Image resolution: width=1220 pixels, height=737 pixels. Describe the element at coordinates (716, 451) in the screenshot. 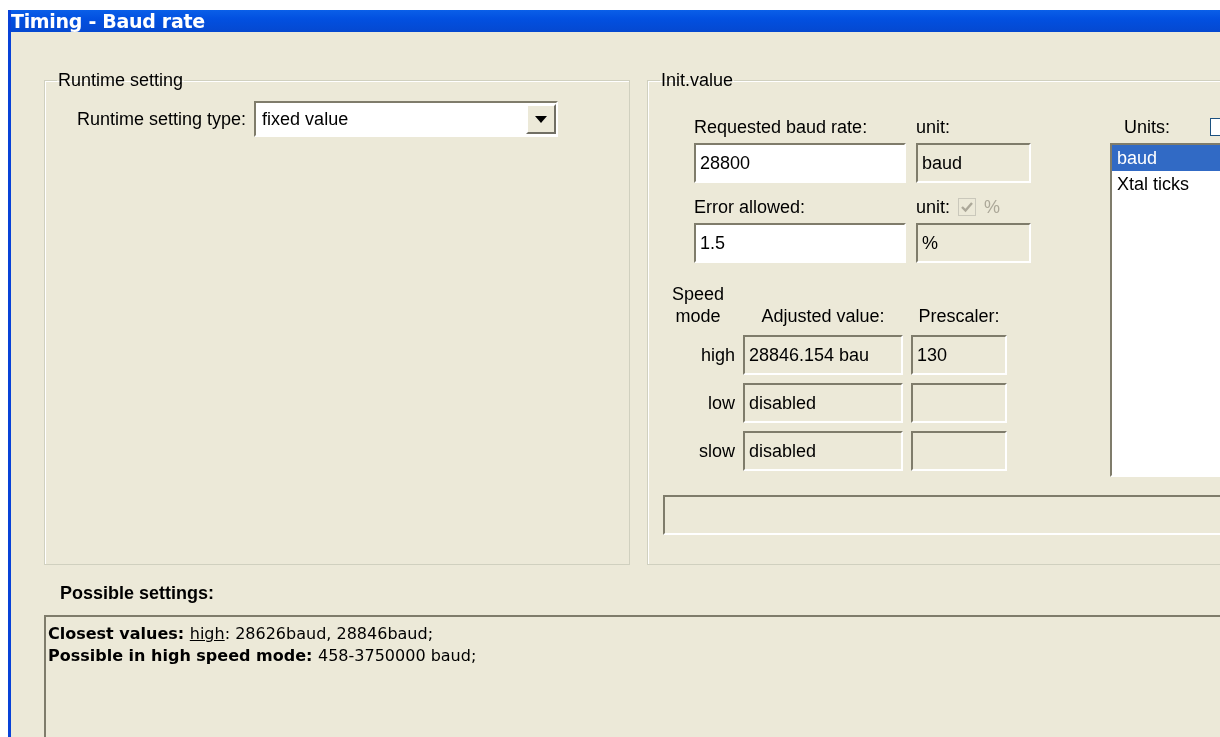

I see `speed-mode-label: slow` at that location.